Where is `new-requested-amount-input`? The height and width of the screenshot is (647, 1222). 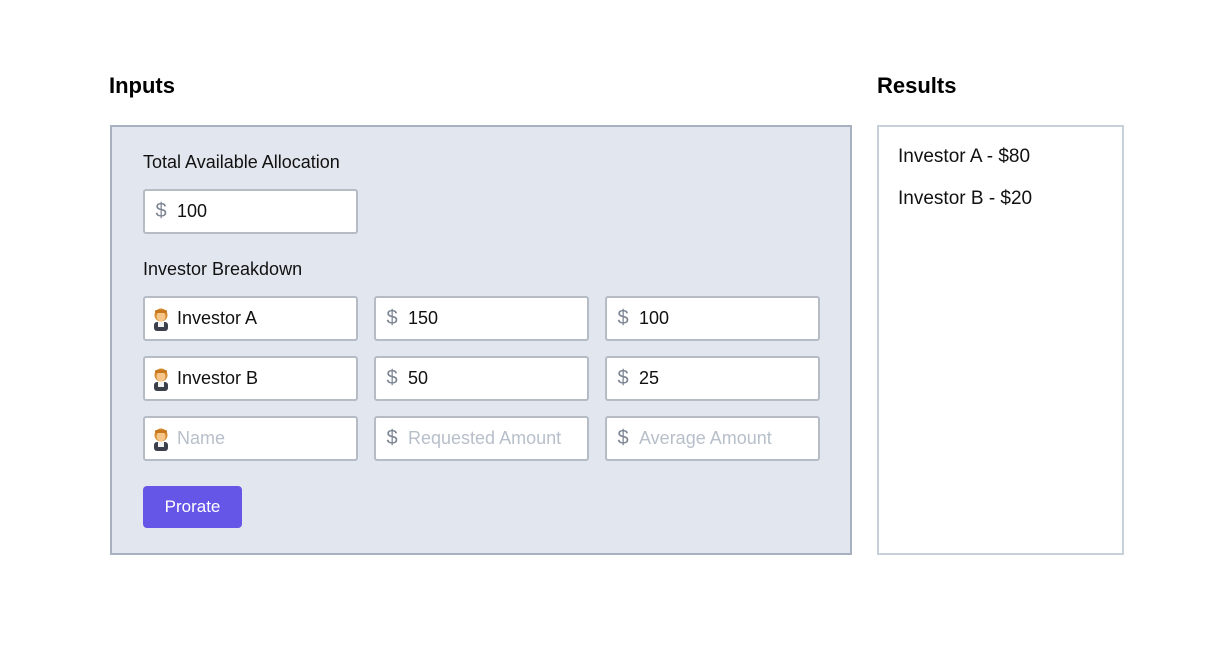
new-requested-amount-input is located at coordinates (493, 438).